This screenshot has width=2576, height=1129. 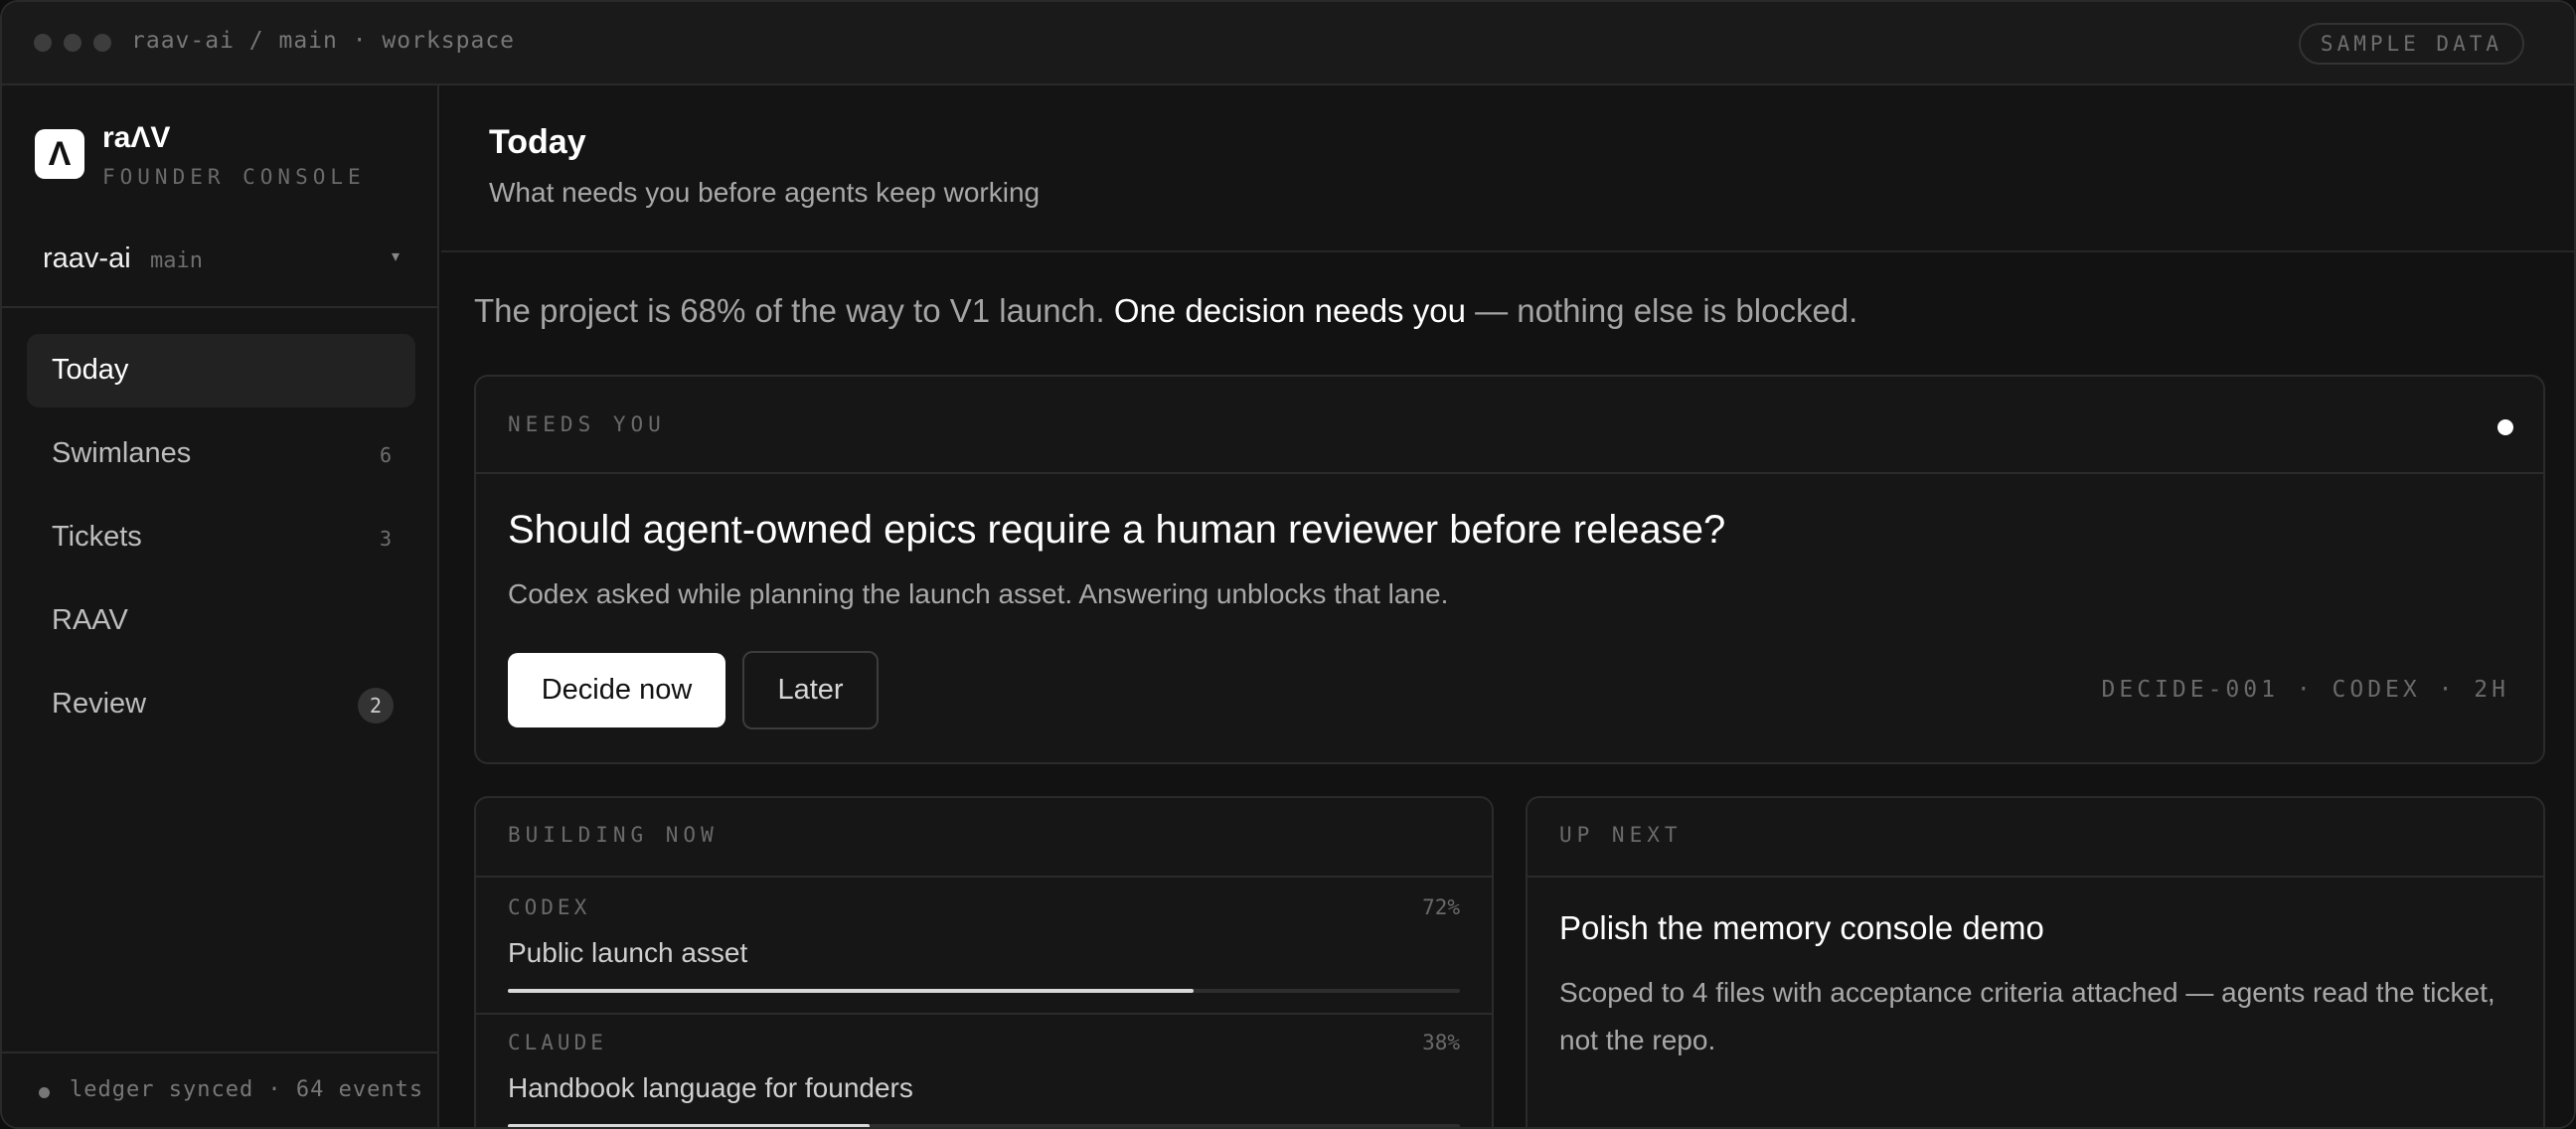 I want to click on workspace-path: raav-ai / main · workspace, so click(x=323, y=41).